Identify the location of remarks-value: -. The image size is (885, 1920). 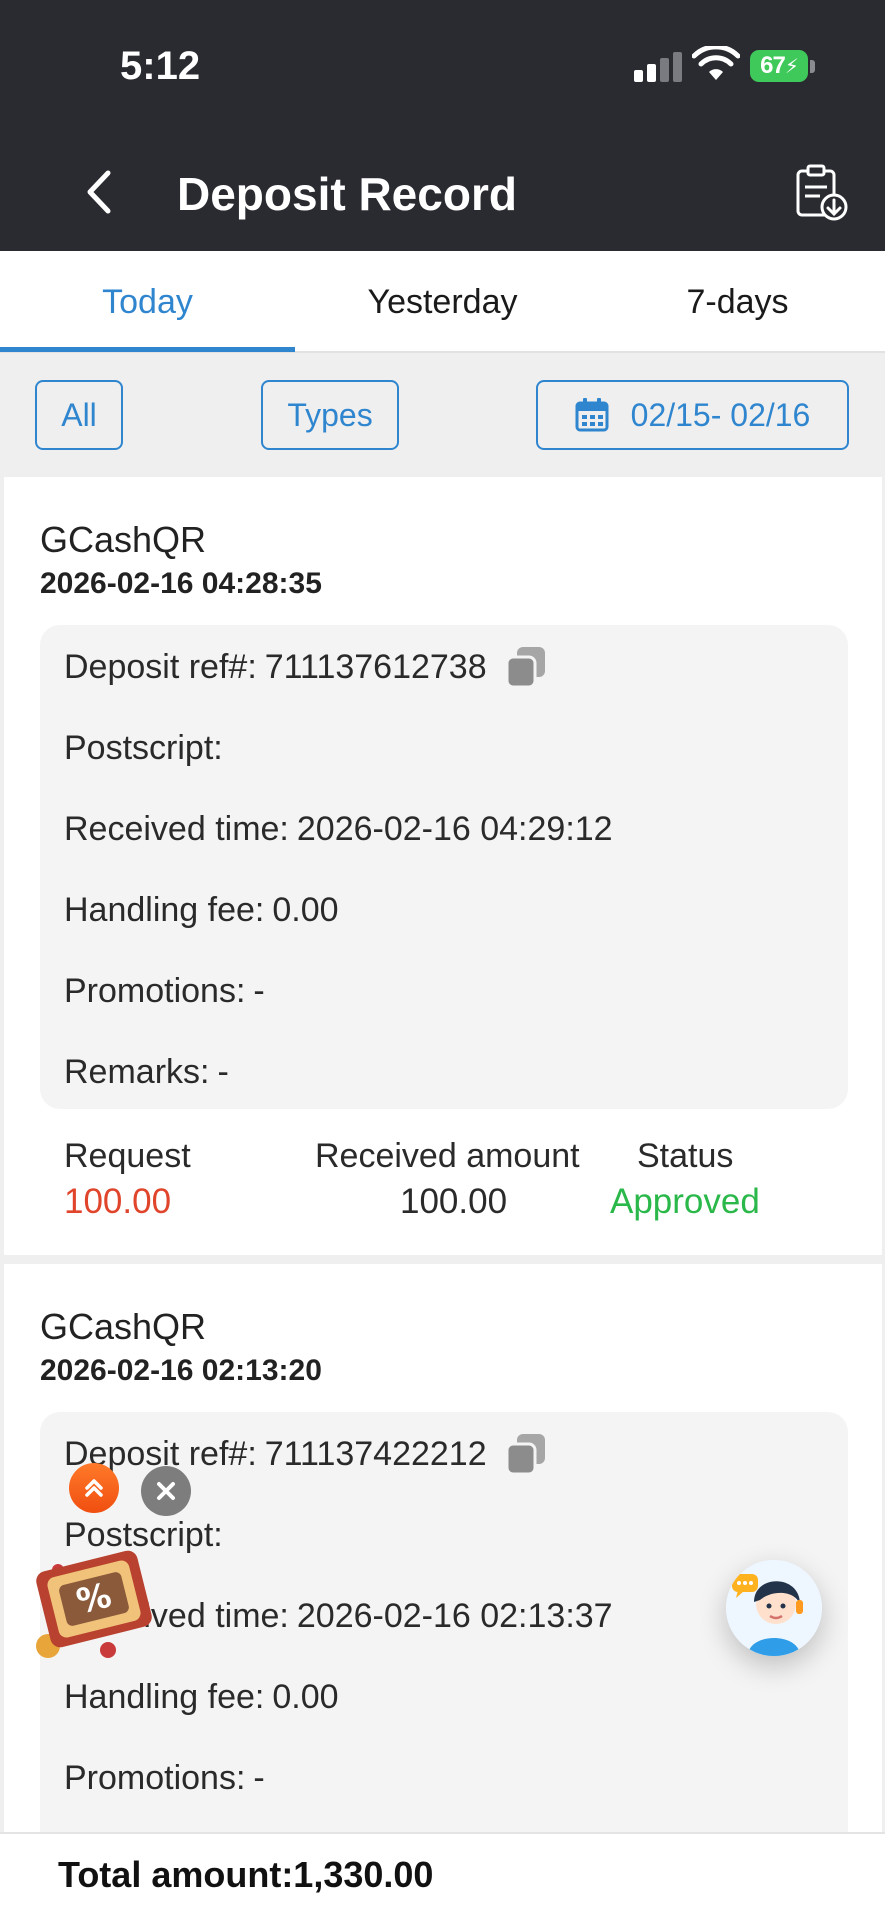
(223, 1071).